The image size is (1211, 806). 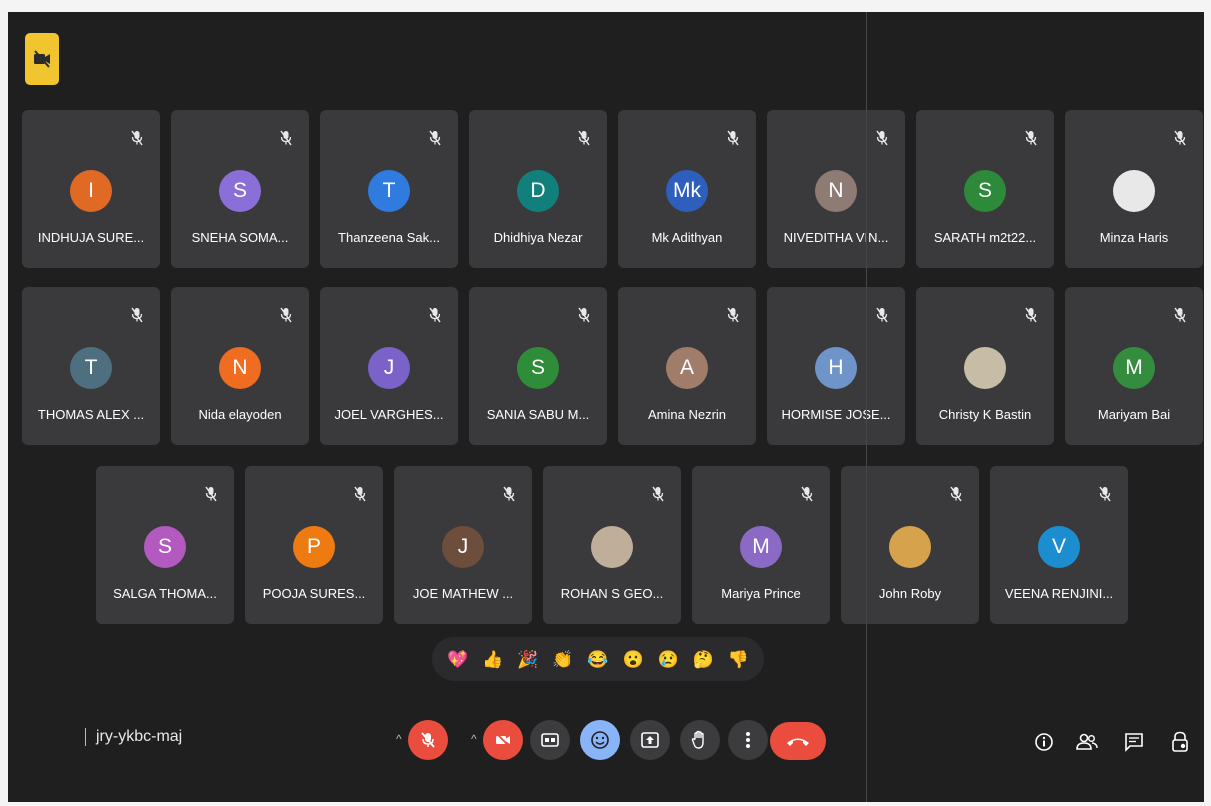 I want to click on screen-divider-line, so click(x=866, y=407).